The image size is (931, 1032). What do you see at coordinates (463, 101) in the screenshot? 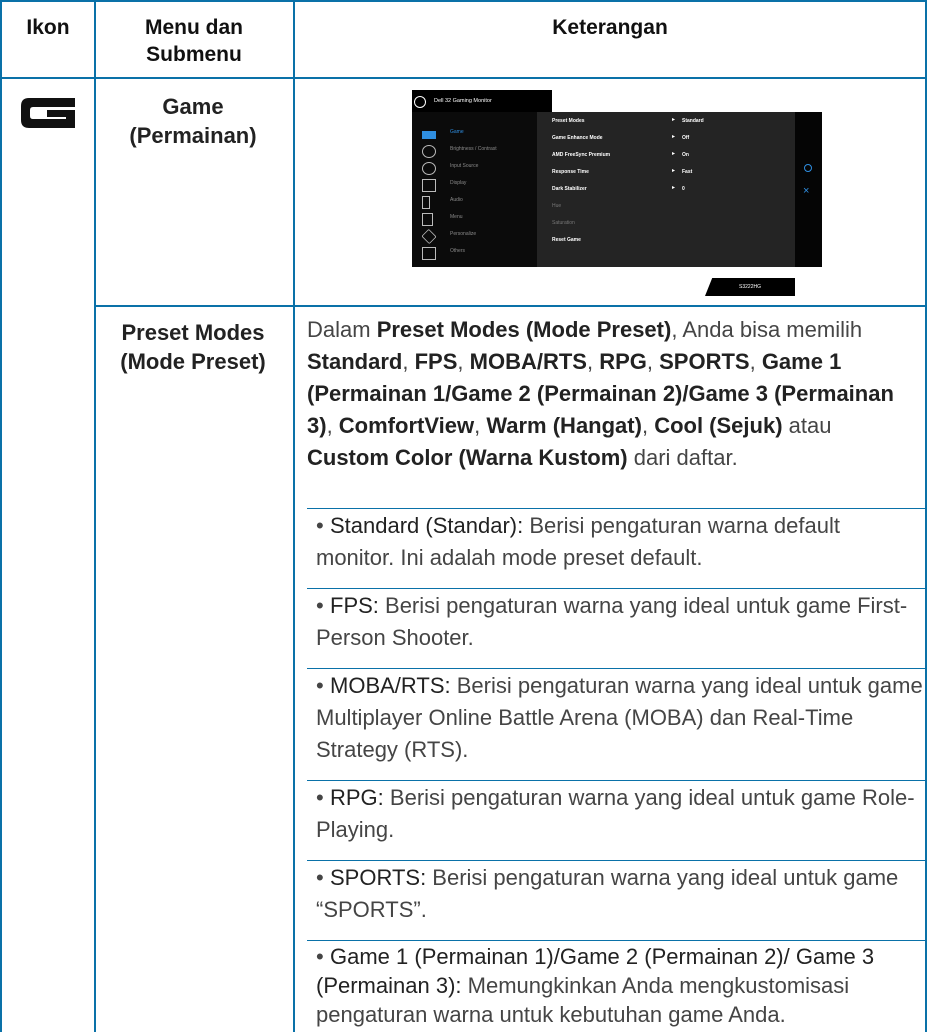
I see `osd-title: Dell 32 Gaming Monitor` at bounding box center [463, 101].